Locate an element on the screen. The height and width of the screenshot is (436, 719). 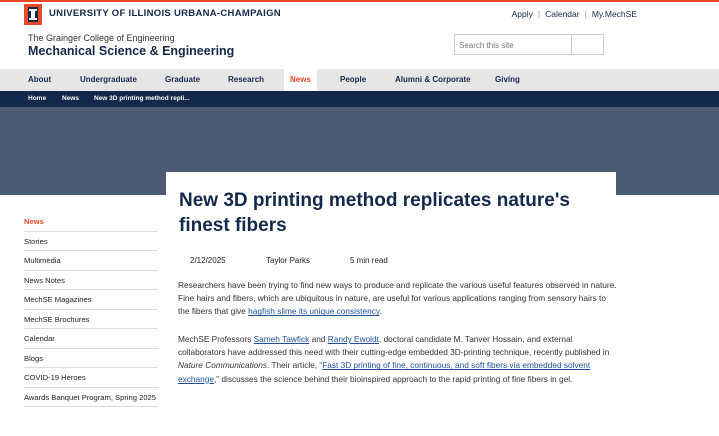
article-date: 2/12/2025 is located at coordinates (208, 260).